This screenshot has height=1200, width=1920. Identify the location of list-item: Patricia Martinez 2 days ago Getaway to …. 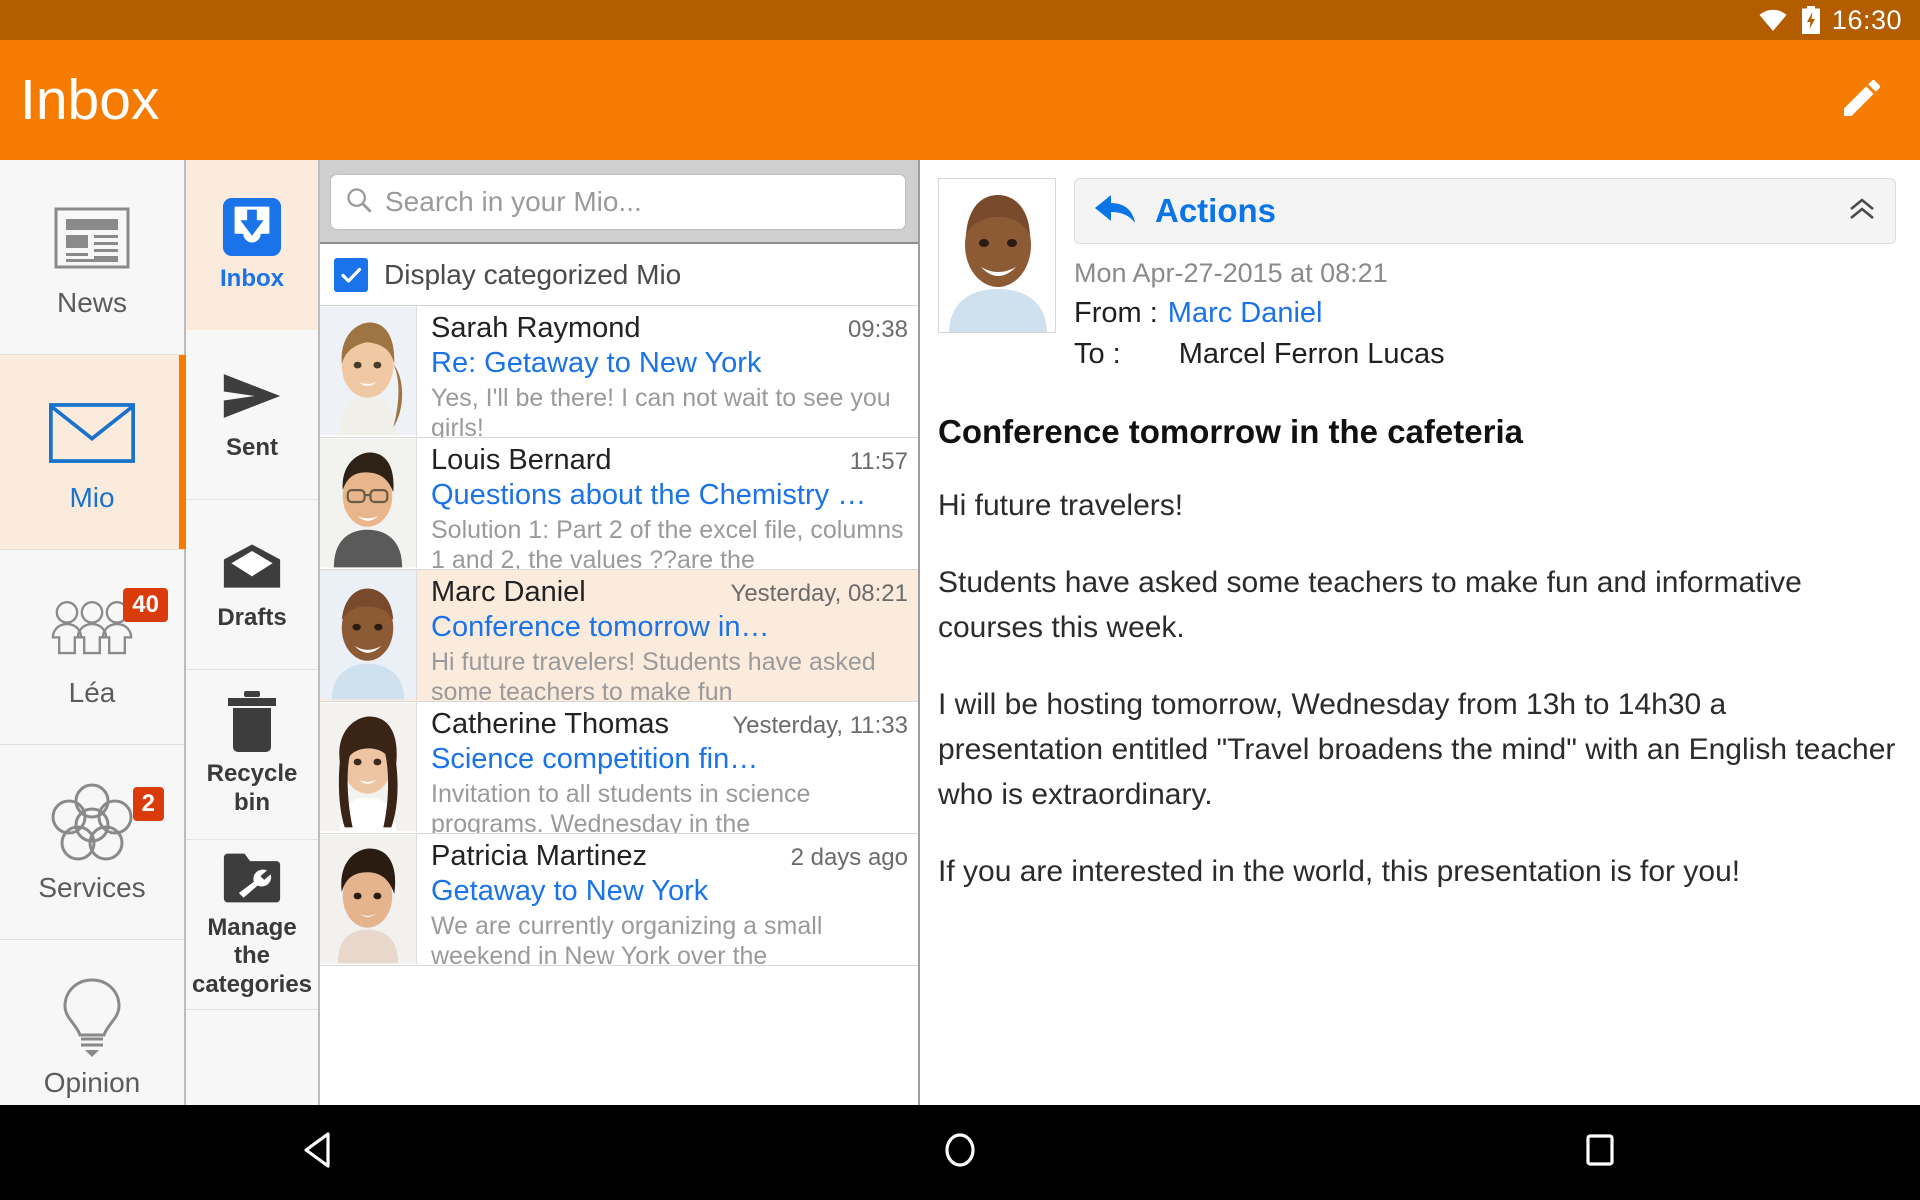
(619, 900).